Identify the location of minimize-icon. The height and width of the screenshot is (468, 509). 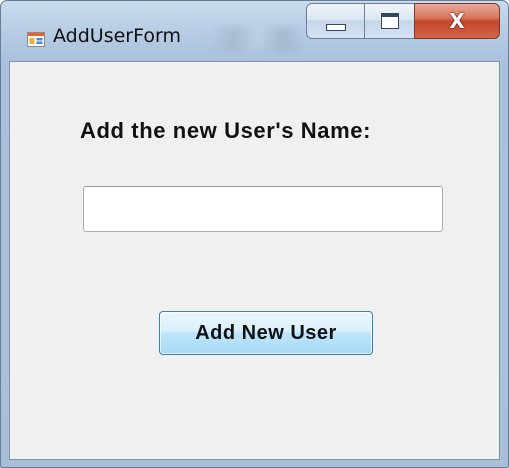
(335, 27).